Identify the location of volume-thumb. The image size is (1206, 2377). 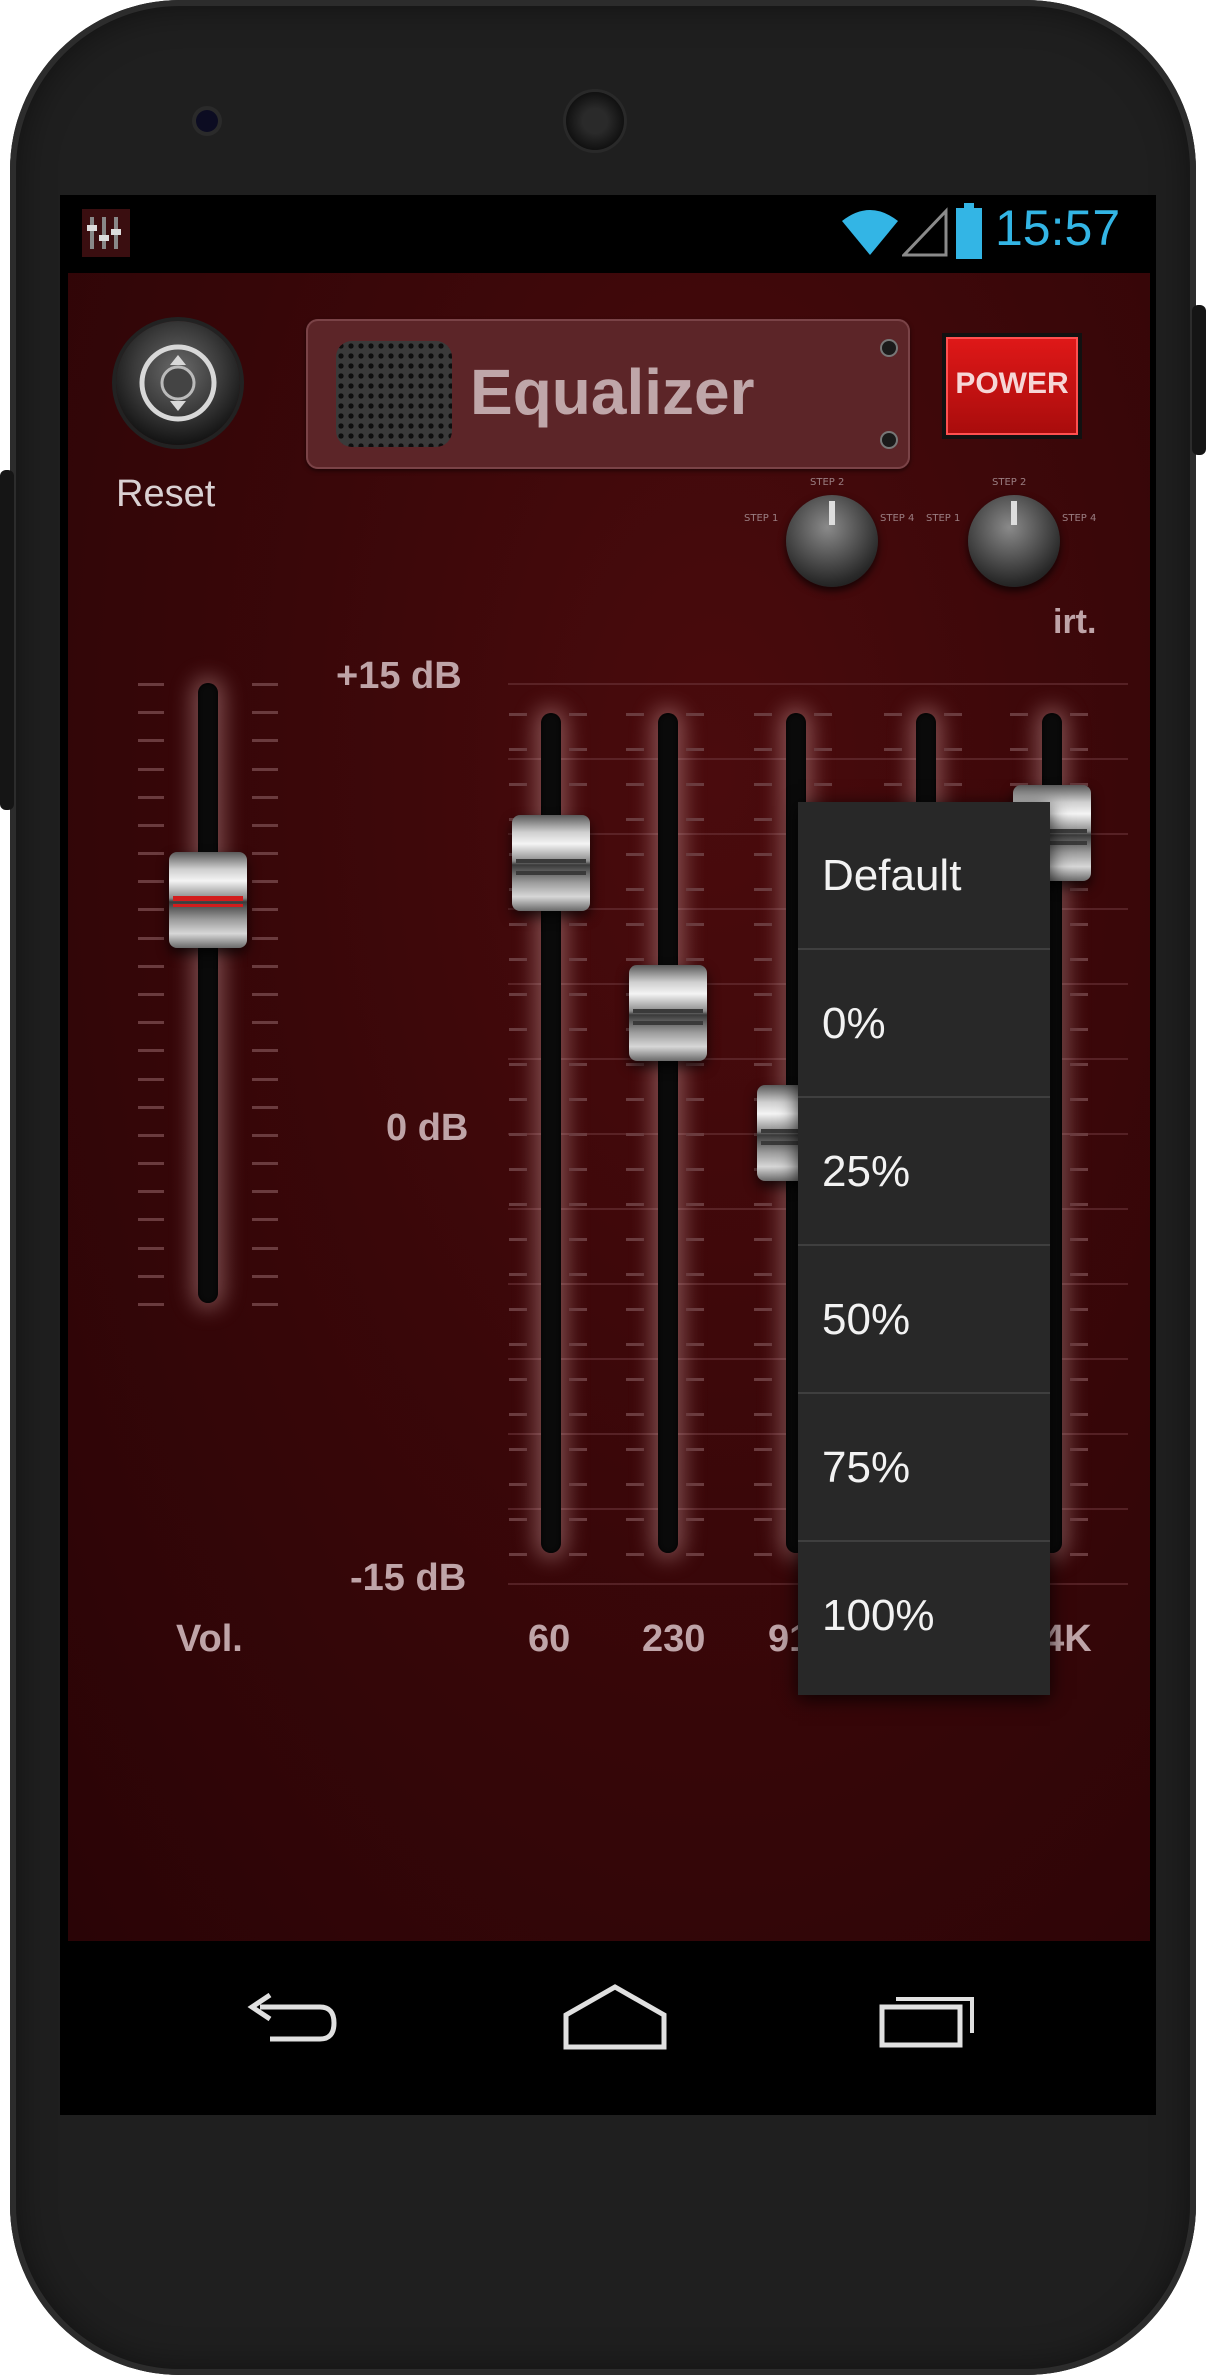
(208, 900).